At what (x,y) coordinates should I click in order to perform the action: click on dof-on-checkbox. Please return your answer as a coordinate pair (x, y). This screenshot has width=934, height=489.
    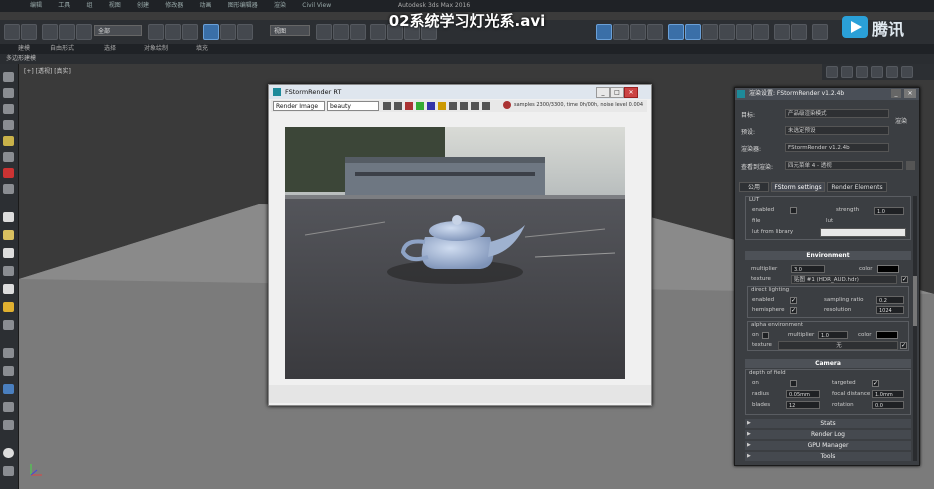
    Looking at the image, I should click on (793, 383).